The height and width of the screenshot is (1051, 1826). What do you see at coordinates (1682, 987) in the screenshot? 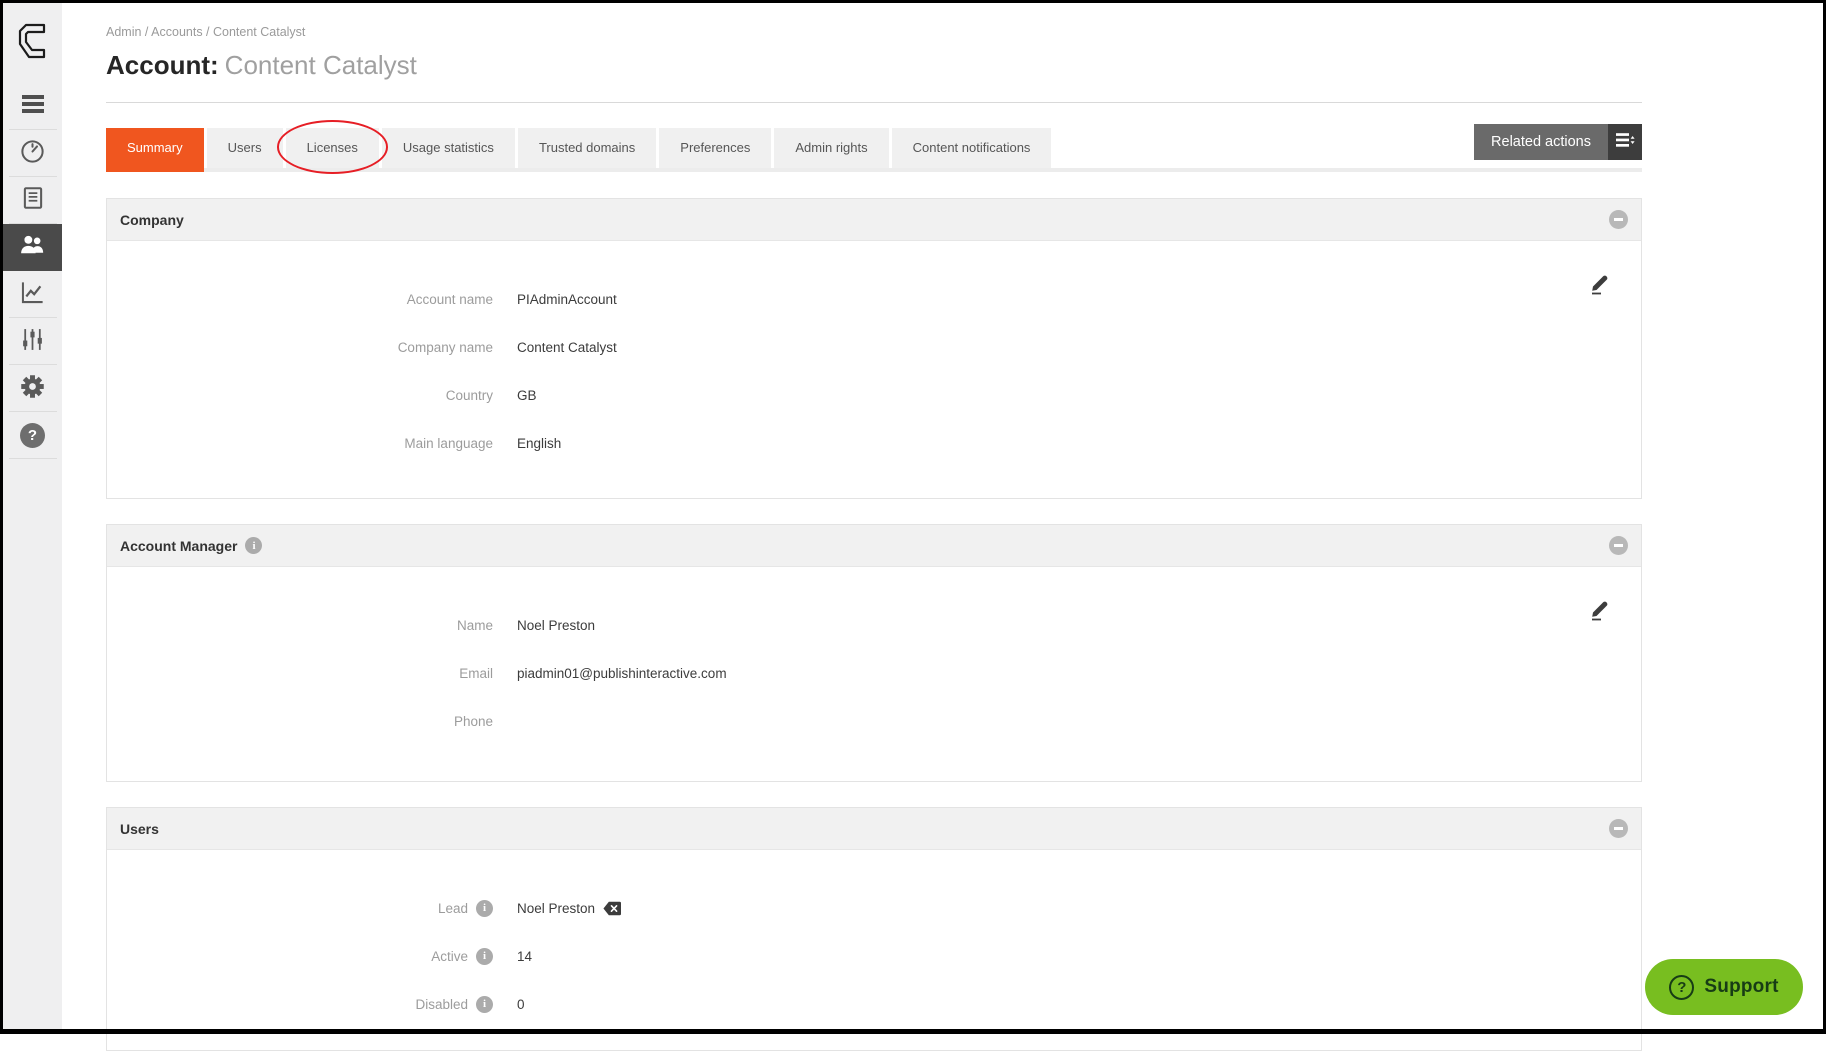
I see `support-help-icon: ?` at bounding box center [1682, 987].